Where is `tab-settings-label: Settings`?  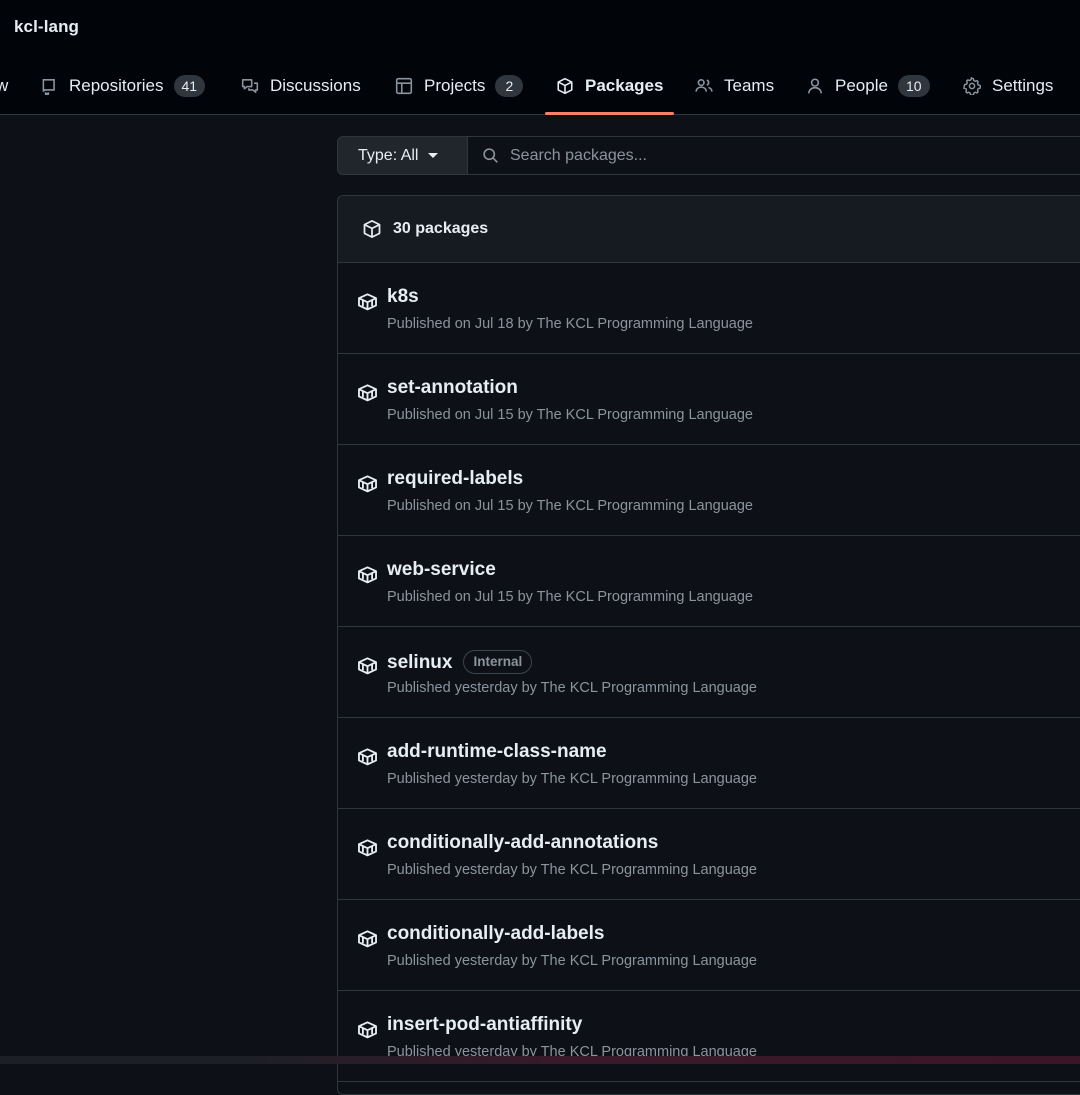
tab-settings-label: Settings is located at coordinates (1023, 85).